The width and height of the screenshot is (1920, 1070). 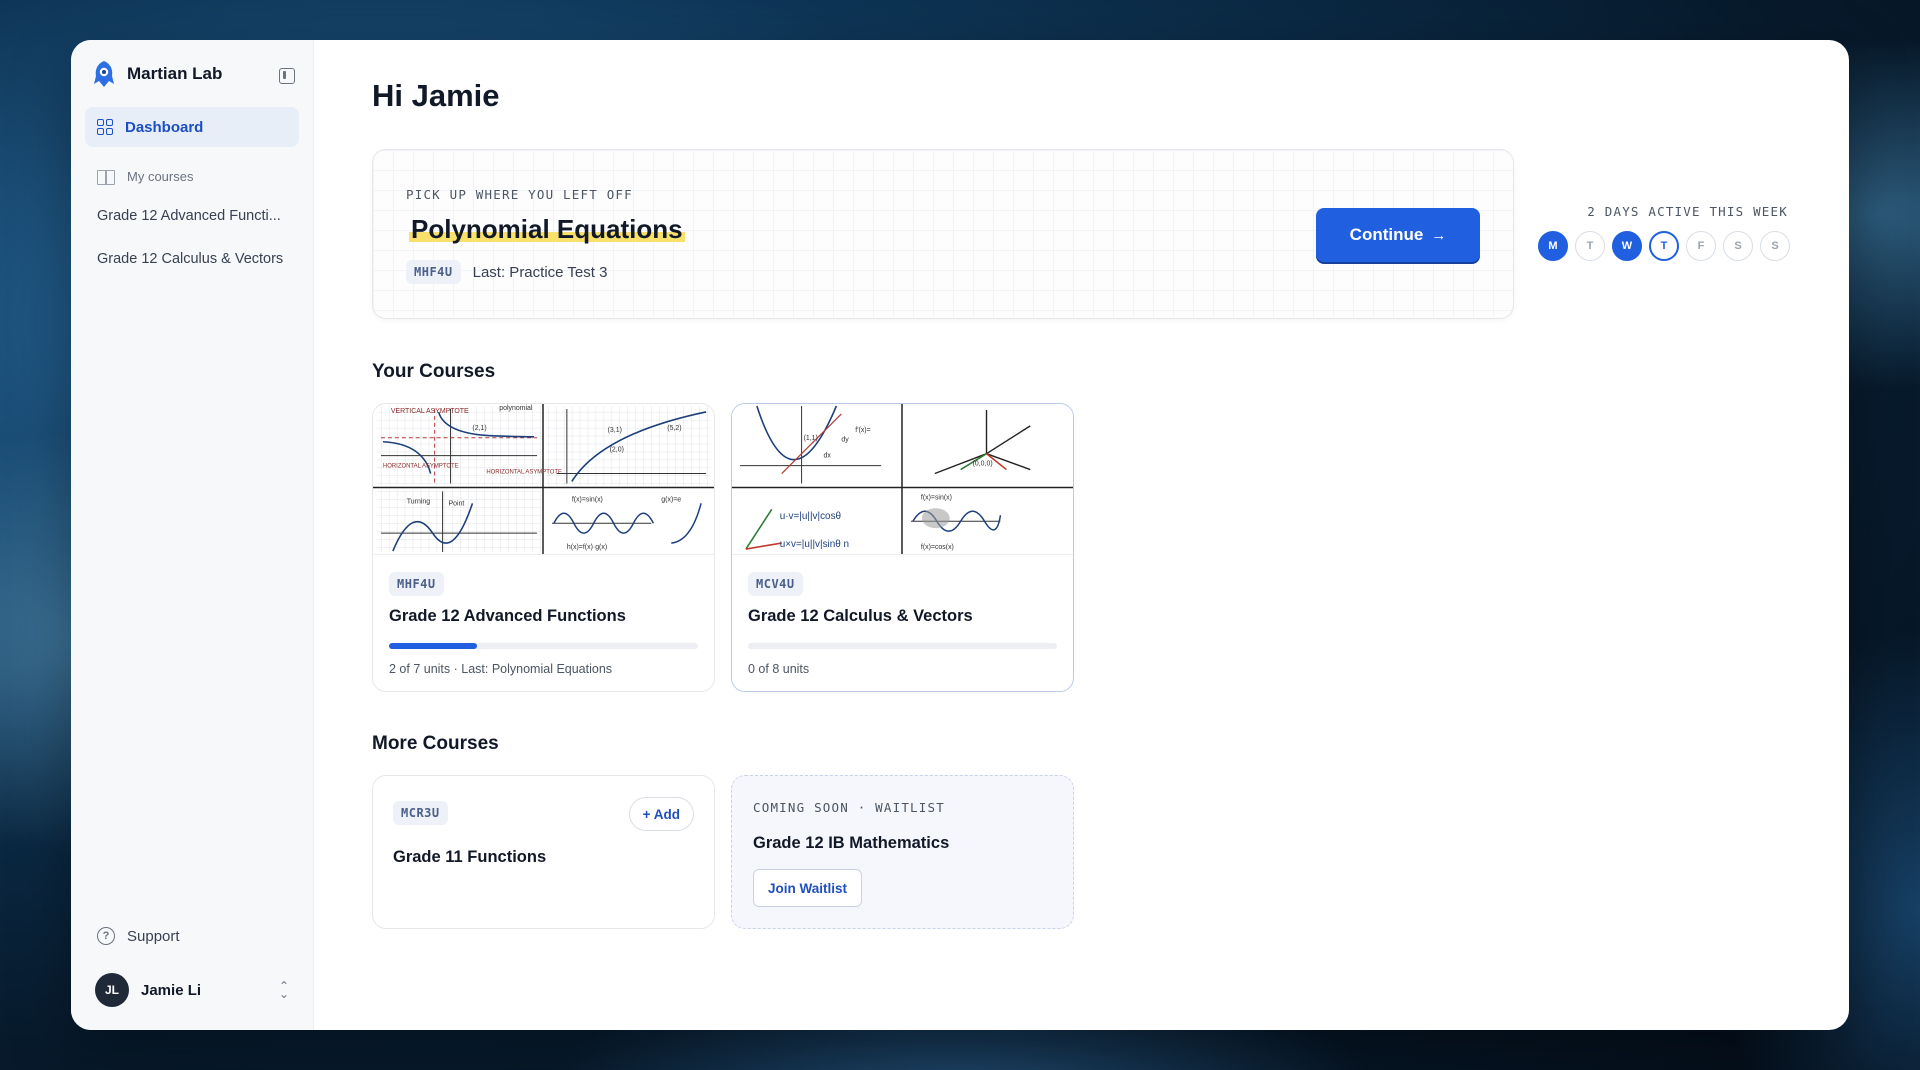 I want to click on help-circle-icon: ?, so click(x=106, y=936).